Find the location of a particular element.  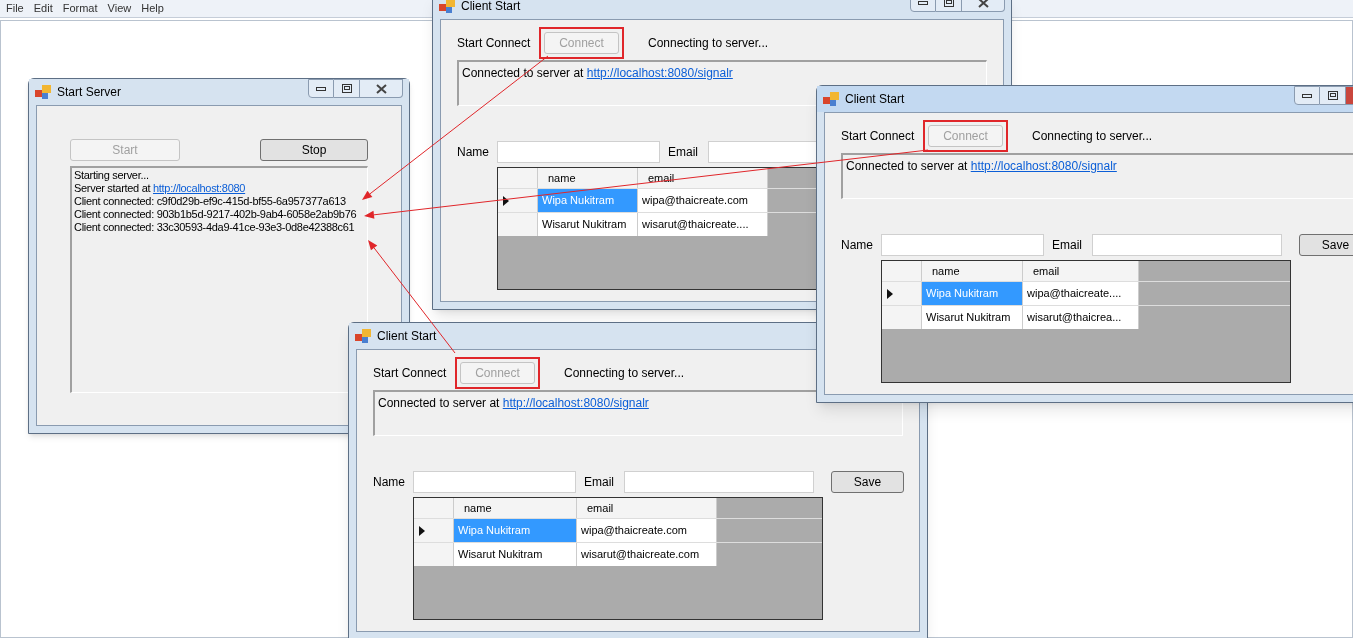

button: Stop is located at coordinates (314, 150).